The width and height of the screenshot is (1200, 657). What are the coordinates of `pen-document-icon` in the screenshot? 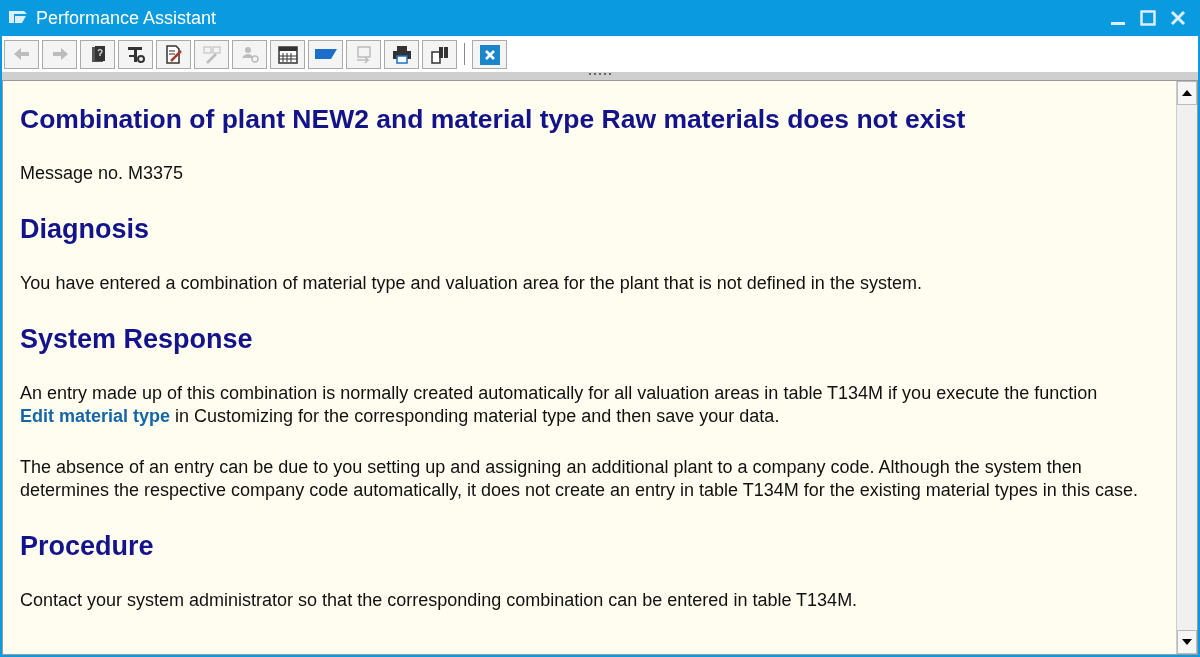 It's located at (211, 54).